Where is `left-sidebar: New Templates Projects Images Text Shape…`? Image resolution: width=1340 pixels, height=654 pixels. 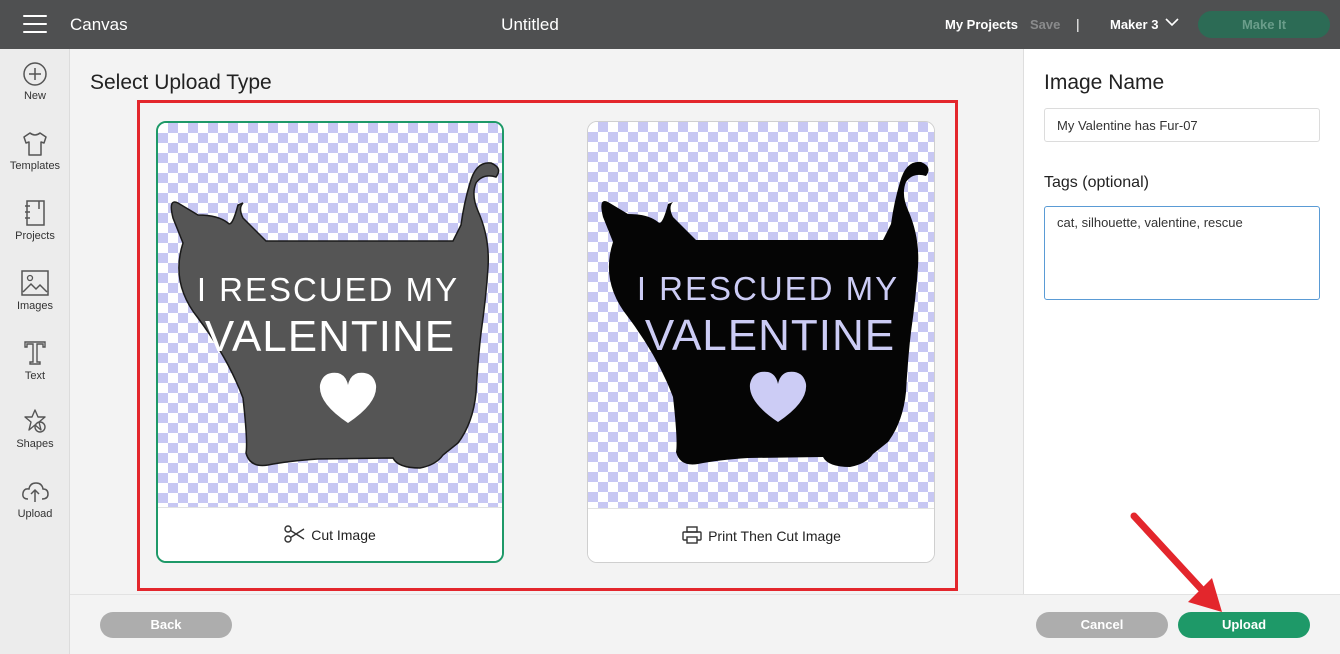 left-sidebar: New Templates Projects Images Text Shape… is located at coordinates (35, 351).